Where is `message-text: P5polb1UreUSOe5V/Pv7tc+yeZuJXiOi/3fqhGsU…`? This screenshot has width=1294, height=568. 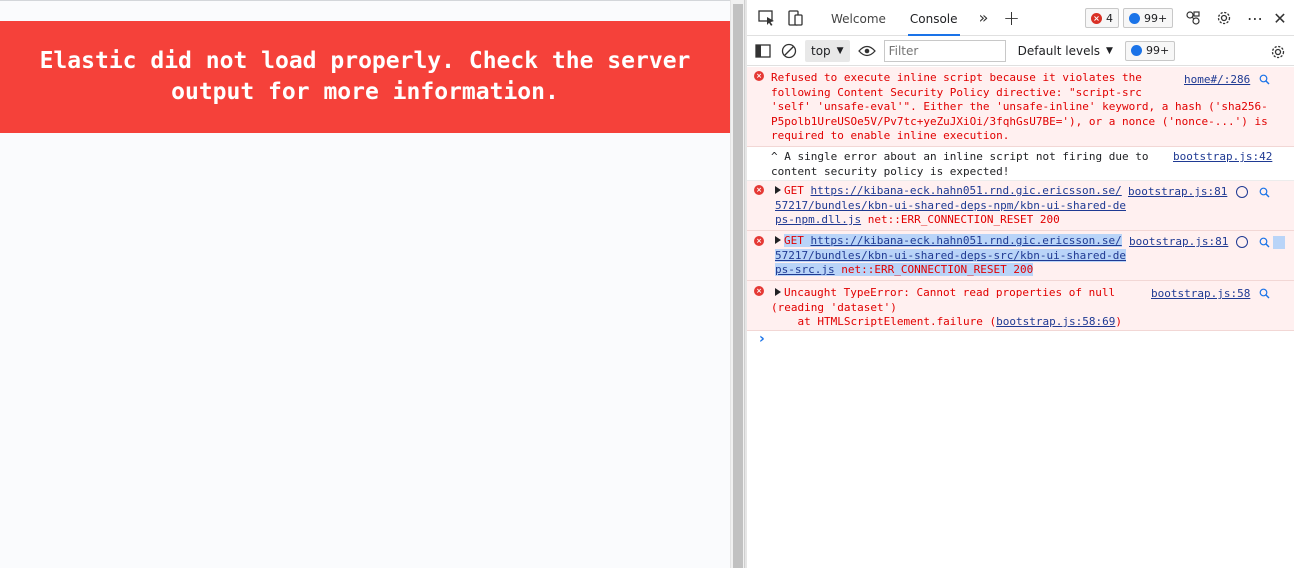
message-text: P5polb1UreUSOe5V/Pv7tc+yeZuJXiOi/3fqhGsU… is located at coordinates (1019, 121).